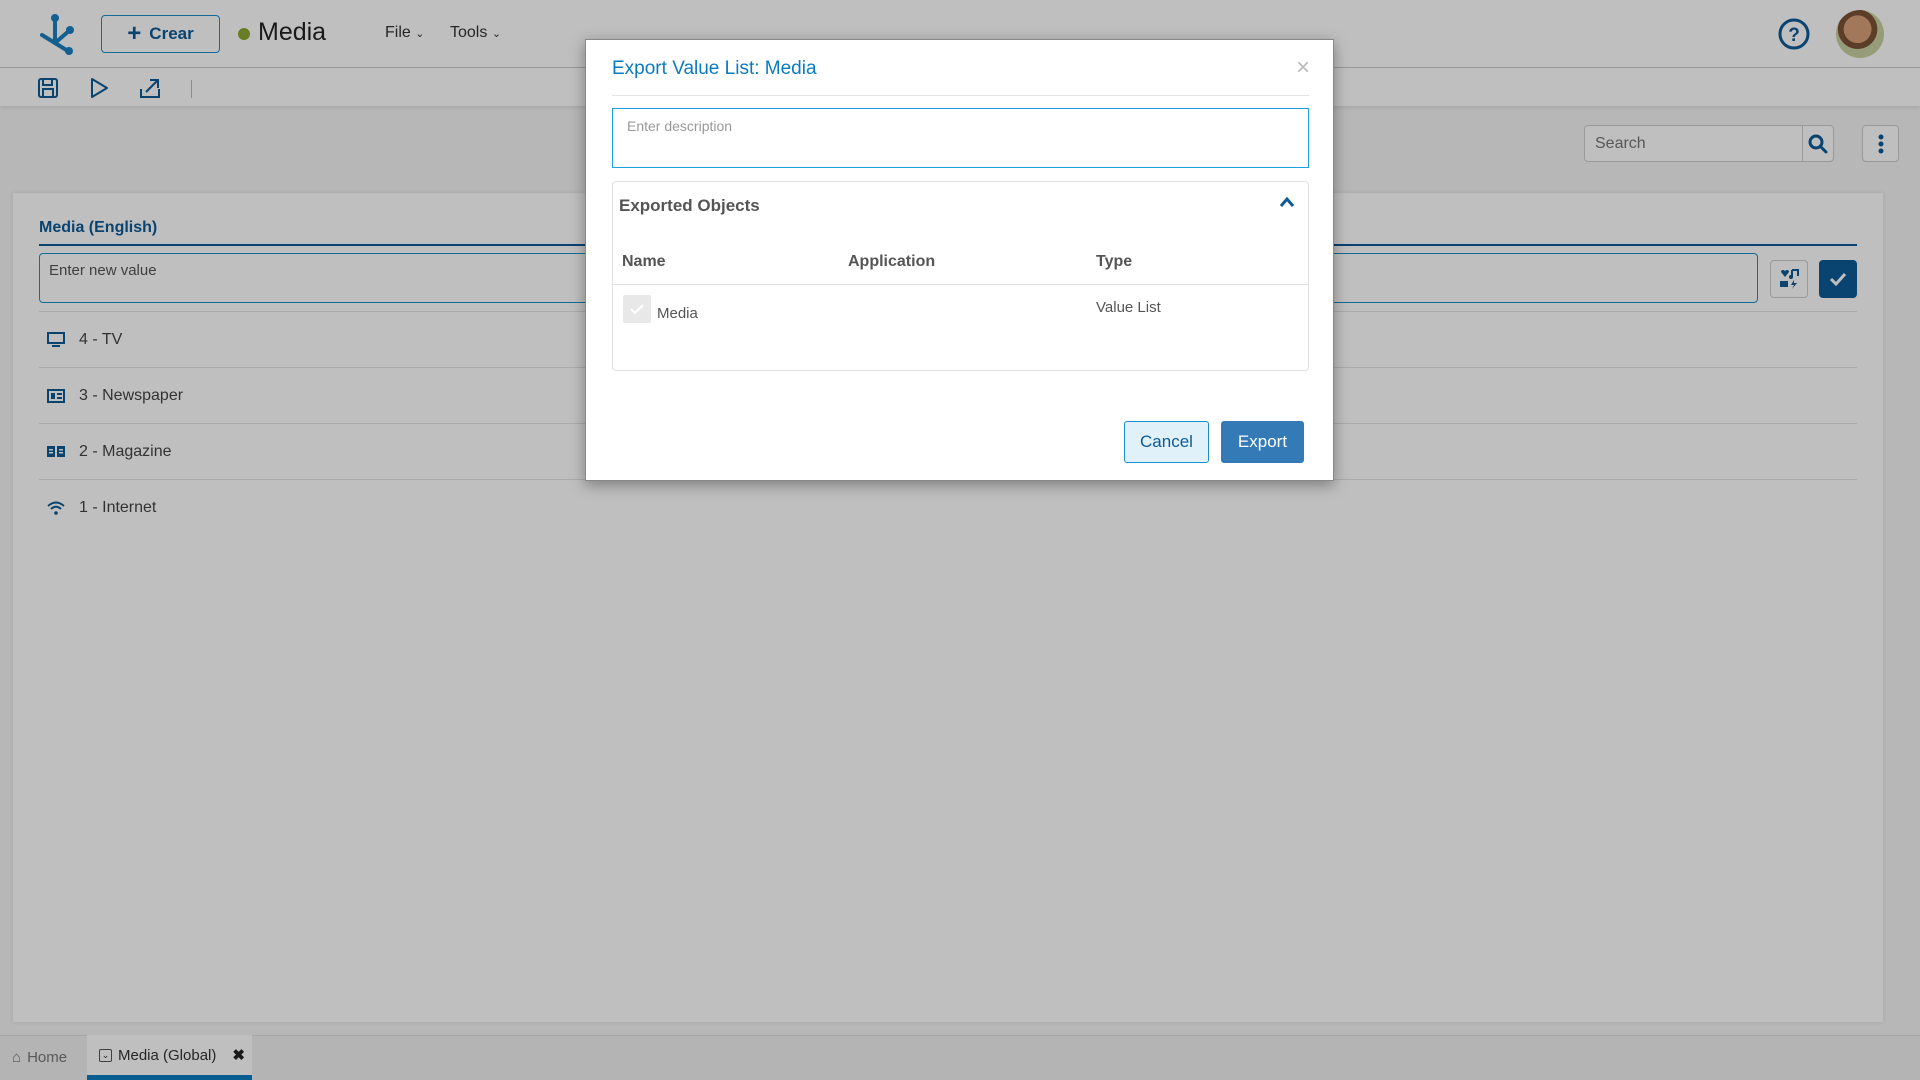 This screenshot has width=1920, height=1080. Describe the element at coordinates (1128, 307) in the screenshot. I see `row-type: Value List` at that location.